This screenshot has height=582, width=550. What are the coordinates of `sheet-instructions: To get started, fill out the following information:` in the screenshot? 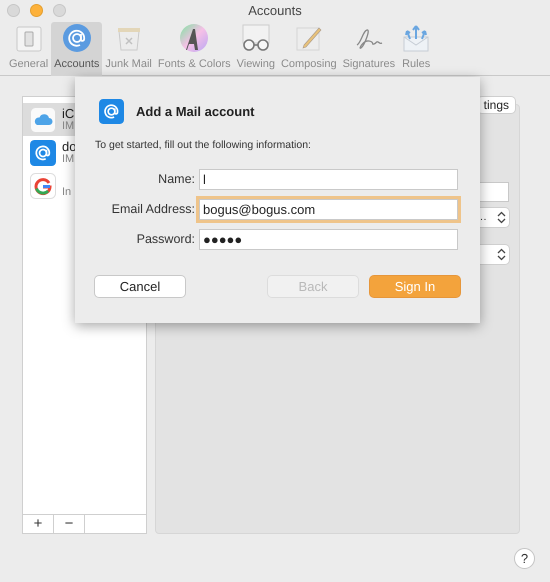 It's located at (203, 145).